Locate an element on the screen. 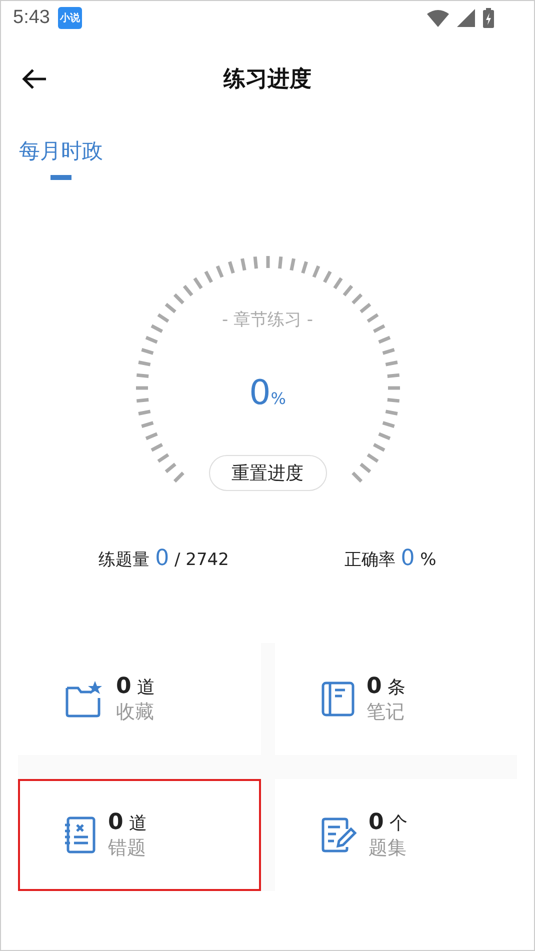 The width and height of the screenshot is (535, 951). page-title: 练习进度 is located at coordinates (268, 80).